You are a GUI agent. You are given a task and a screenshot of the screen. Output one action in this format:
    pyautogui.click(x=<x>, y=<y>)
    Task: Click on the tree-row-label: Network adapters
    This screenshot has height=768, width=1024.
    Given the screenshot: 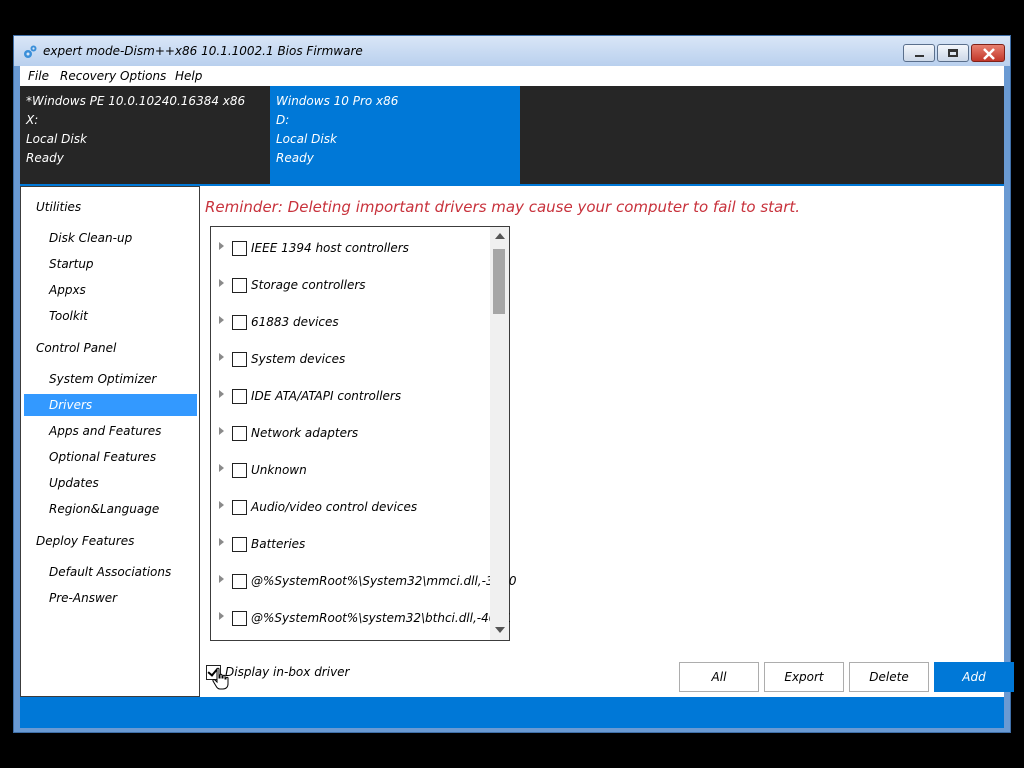 What is the action you would take?
    pyautogui.click(x=305, y=433)
    